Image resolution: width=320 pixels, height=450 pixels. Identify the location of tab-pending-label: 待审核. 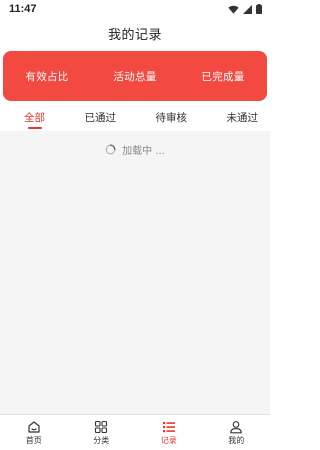
(171, 117).